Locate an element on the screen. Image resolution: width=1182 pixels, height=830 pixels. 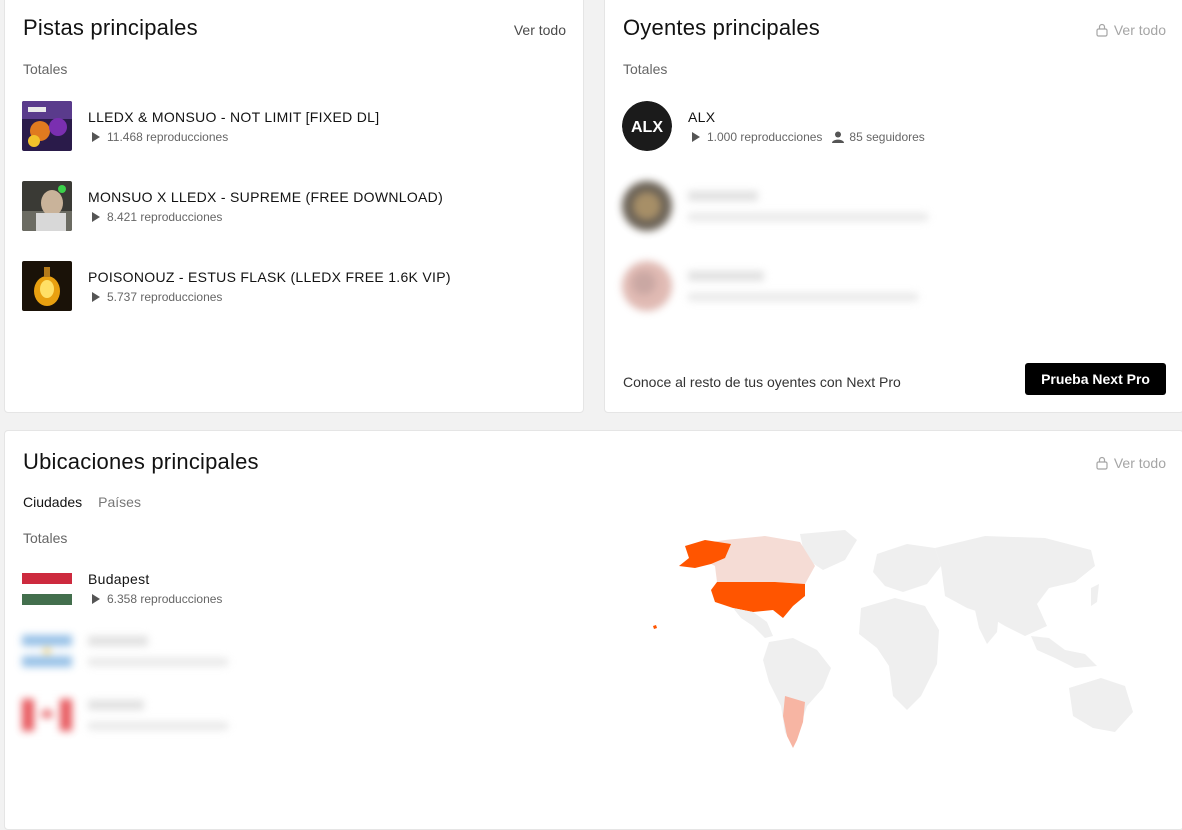
map-india is located at coordinates (987, 627).